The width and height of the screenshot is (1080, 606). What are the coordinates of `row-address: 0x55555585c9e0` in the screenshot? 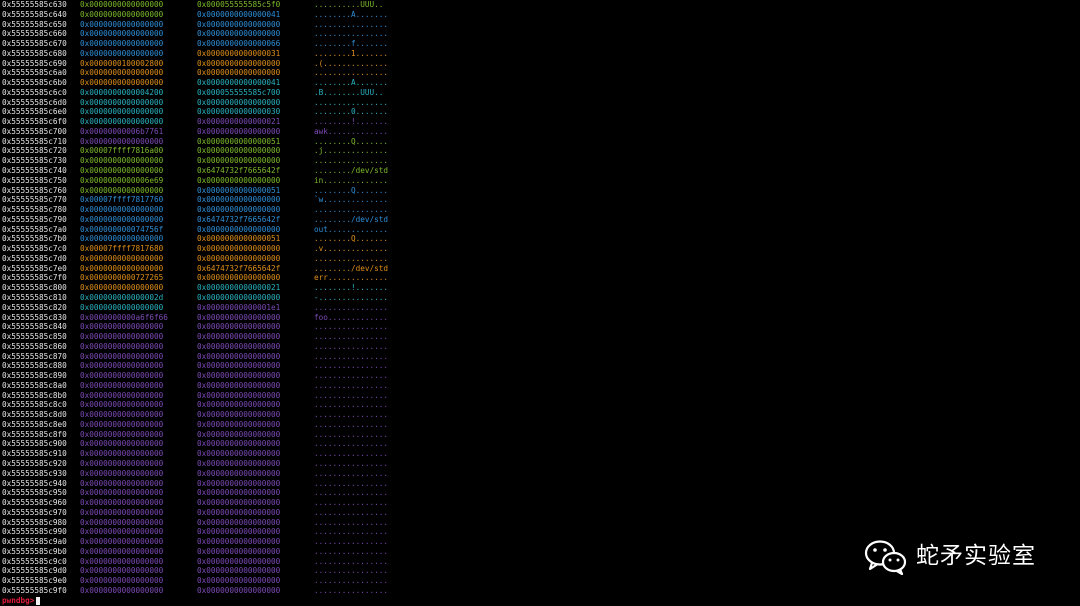 It's located at (34, 581).